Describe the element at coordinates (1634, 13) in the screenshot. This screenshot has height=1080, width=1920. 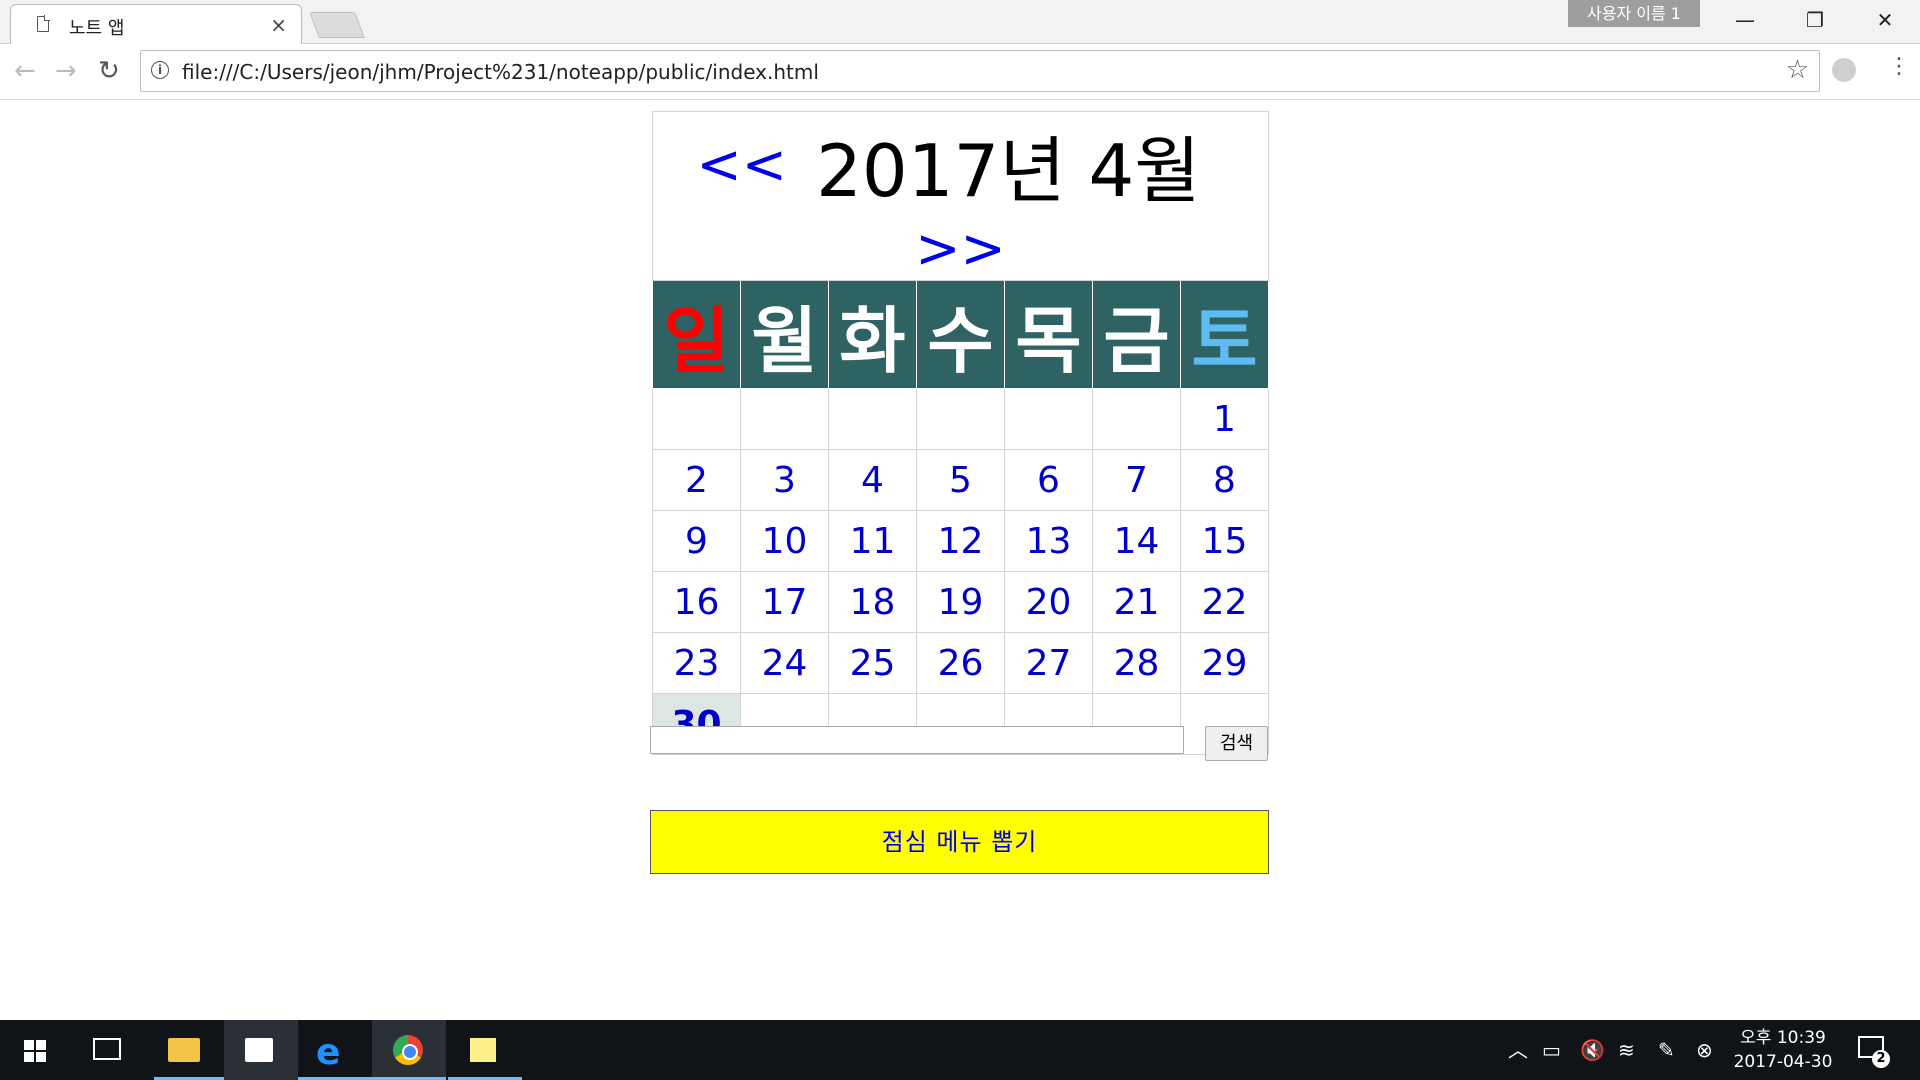
I see `profile-button: 사용자 이름 1` at that location.